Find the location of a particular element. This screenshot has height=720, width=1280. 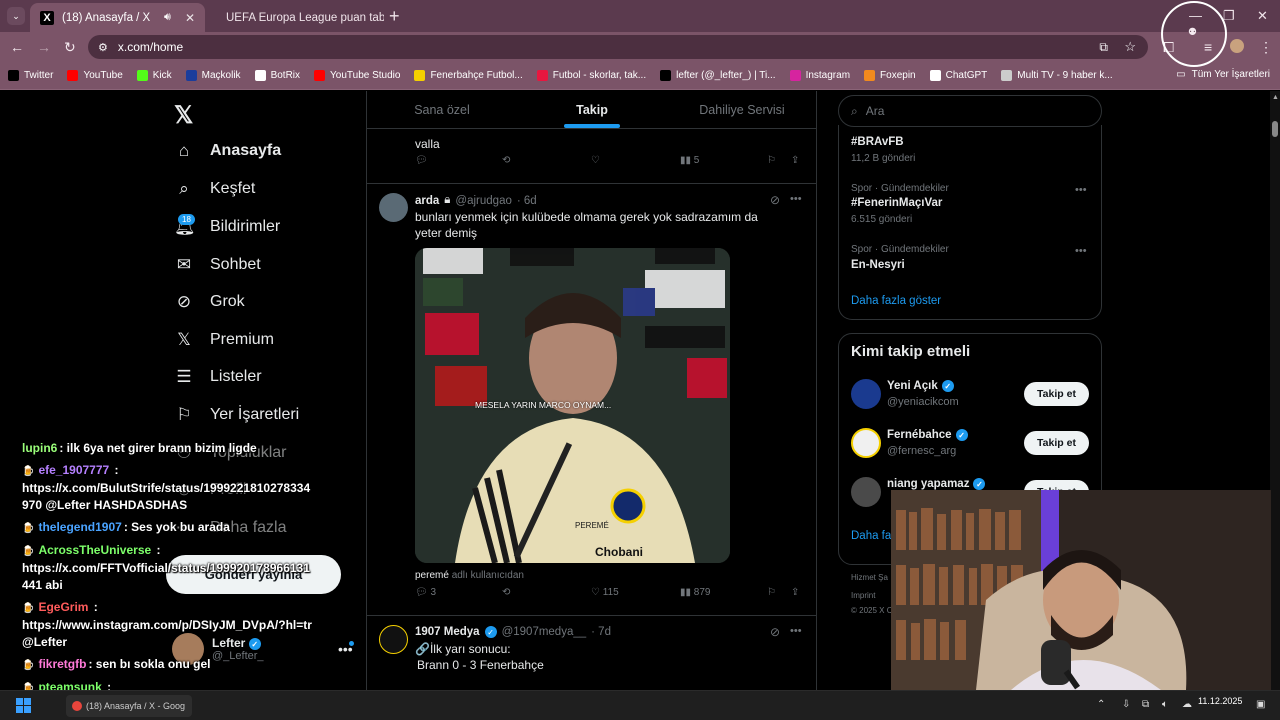

trend-name: En-Nesyri is located at coordinates (878, 265).